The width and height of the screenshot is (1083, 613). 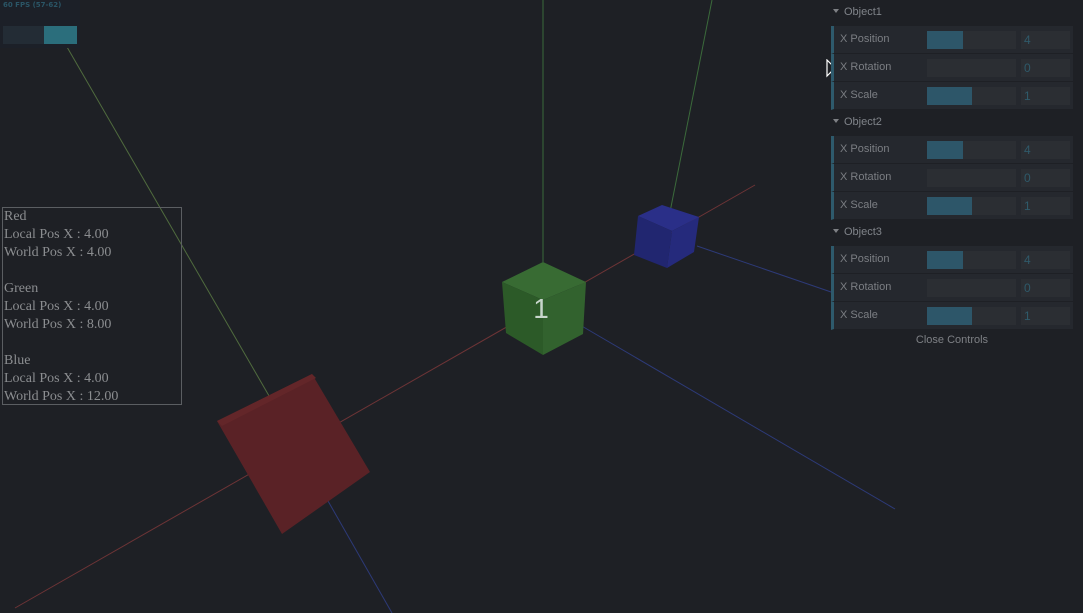 I want to click on object2-x-scale-slider, so click(x=971, y=206).